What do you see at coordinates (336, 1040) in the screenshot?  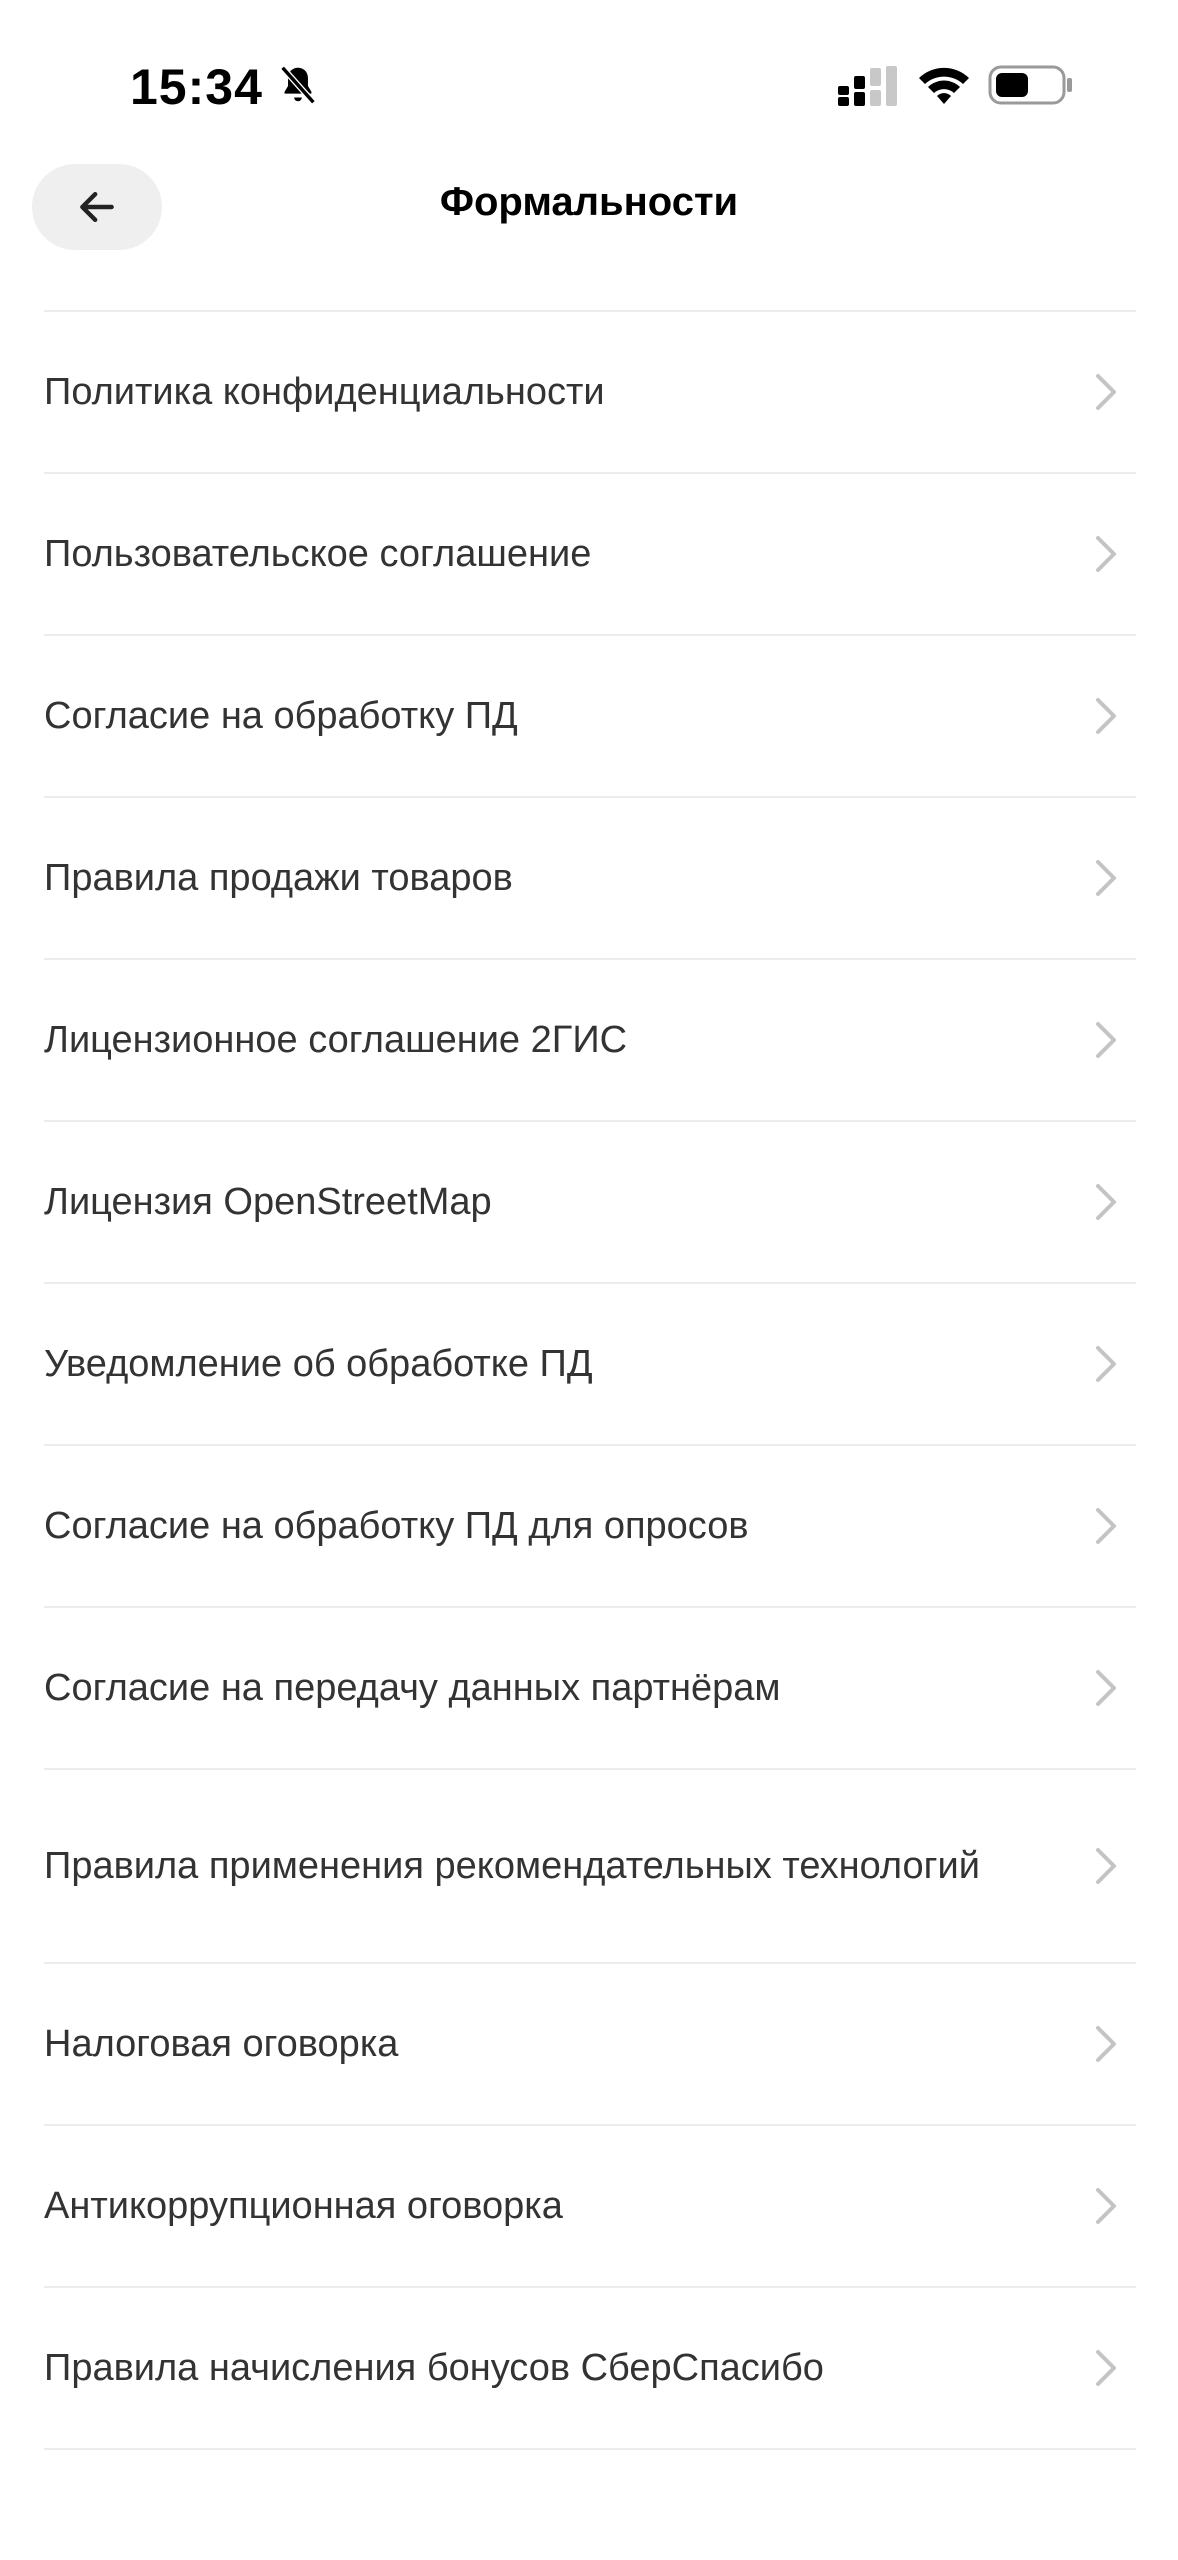 I see `list-item-label: Лицензионное соглашение 2ГИС` at bounding box center [336, 1040].